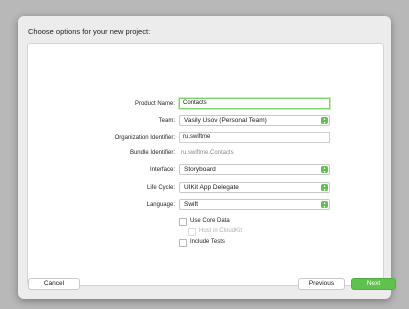 The image size is (409, 309). I want to click on interface-popup: Storyboard ▴ ▾, so click(254, 169).